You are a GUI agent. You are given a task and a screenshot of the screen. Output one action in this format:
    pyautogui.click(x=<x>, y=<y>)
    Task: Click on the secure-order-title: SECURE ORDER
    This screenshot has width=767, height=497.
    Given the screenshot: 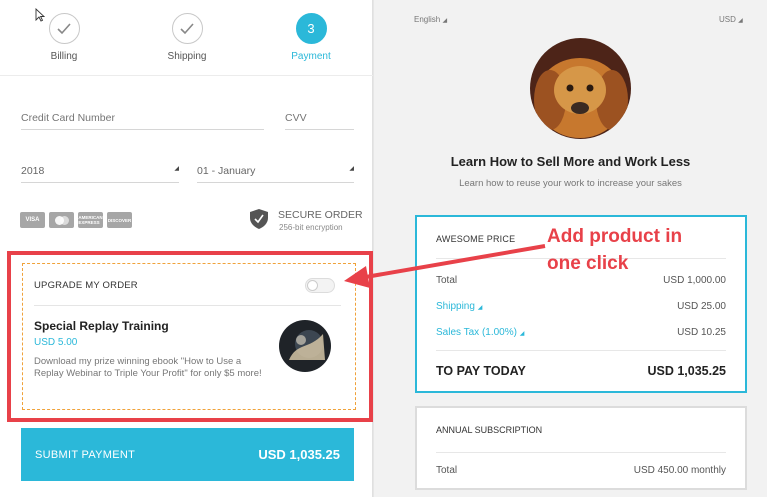 What is the action you would take?
    pyautogui.click(x=320, y=215)
    